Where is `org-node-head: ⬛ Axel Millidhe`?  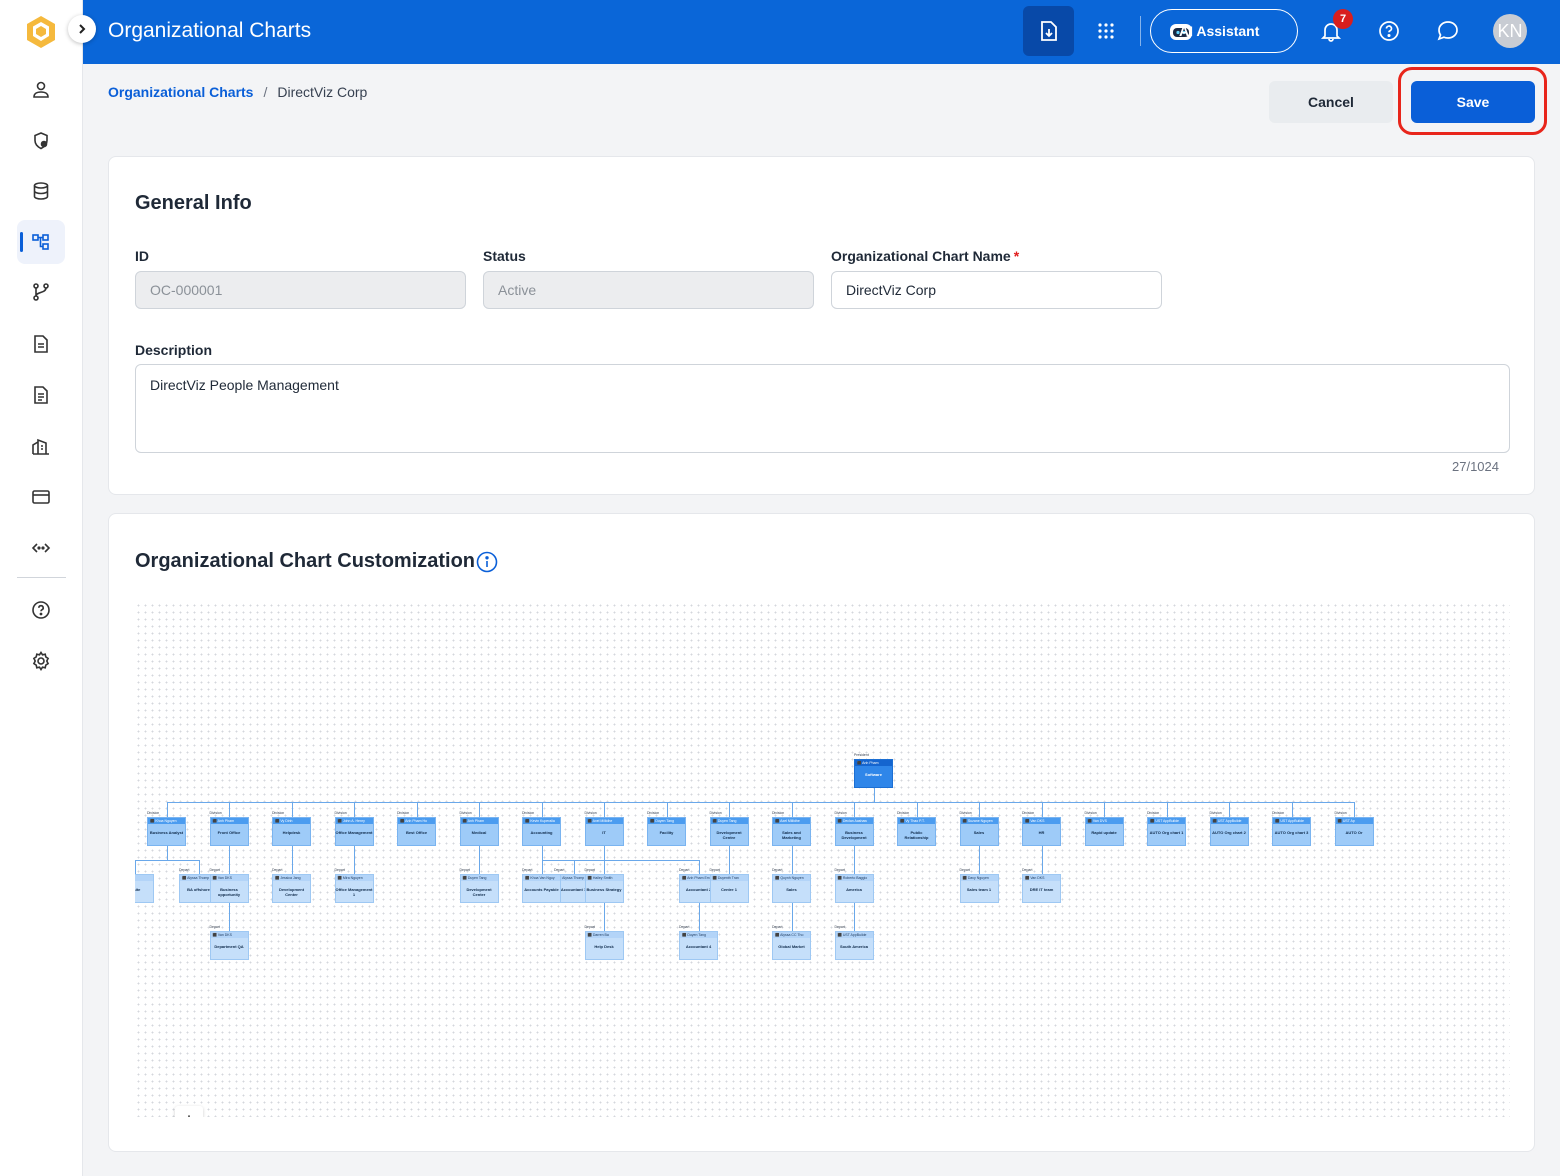 org-node-head: ⬛ Axel Millidhe is located at coordinates (791, 821).